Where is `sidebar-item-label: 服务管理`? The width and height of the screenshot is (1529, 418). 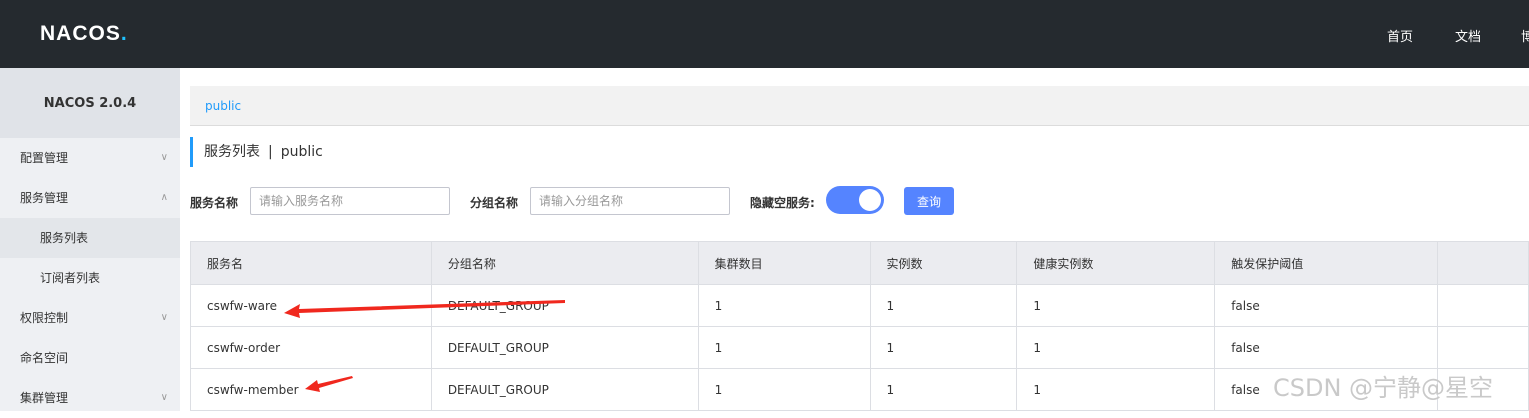
sidebar-item-label: 服务管理 is located at coordinates (44, 198).